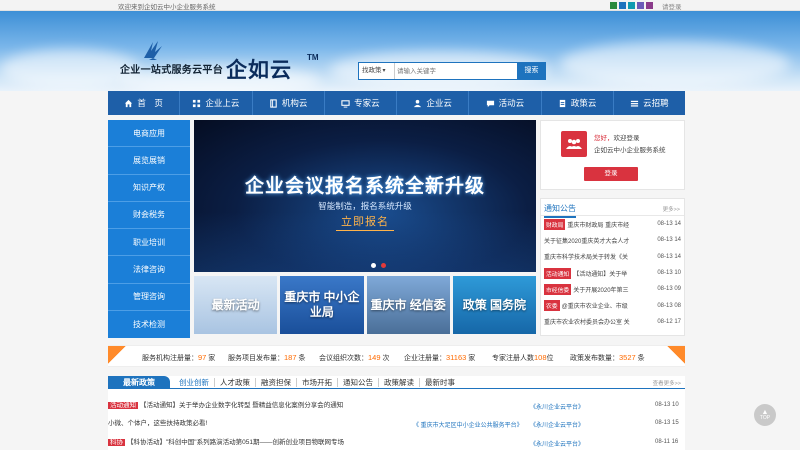 This screenshot has width=800, height=450. What do you see at coordinates (365, 222) in the screenshot?
I see `carousel-cta: 立即报名` at bounding box center [365, 222].